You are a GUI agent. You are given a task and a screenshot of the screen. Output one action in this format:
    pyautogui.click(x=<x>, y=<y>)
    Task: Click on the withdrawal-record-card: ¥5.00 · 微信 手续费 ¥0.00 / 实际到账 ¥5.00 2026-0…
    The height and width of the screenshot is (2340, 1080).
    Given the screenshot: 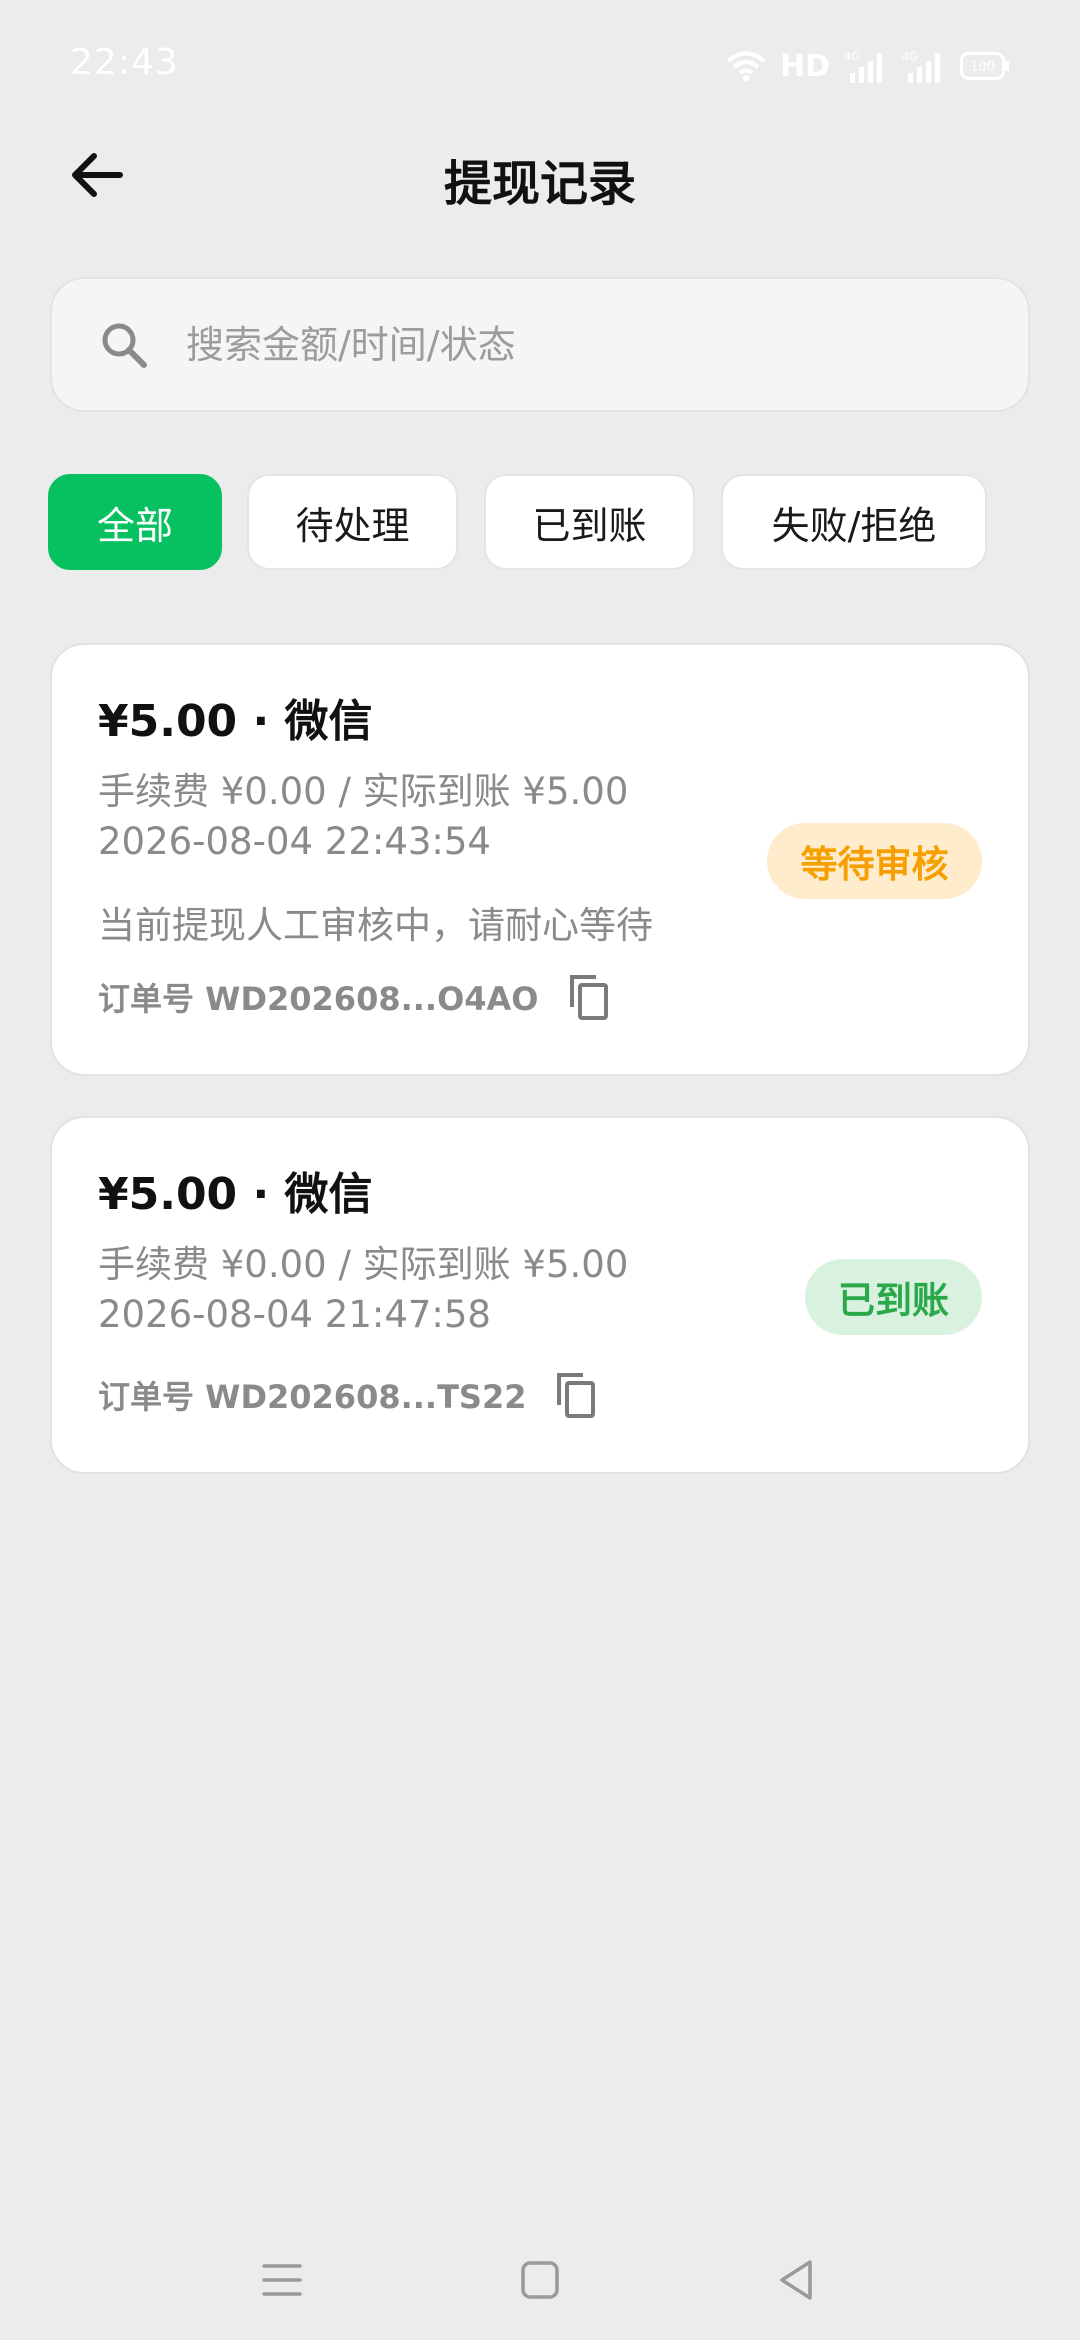 What is the action you would take?
    pyautogui.click(x=540, y=1295)
    